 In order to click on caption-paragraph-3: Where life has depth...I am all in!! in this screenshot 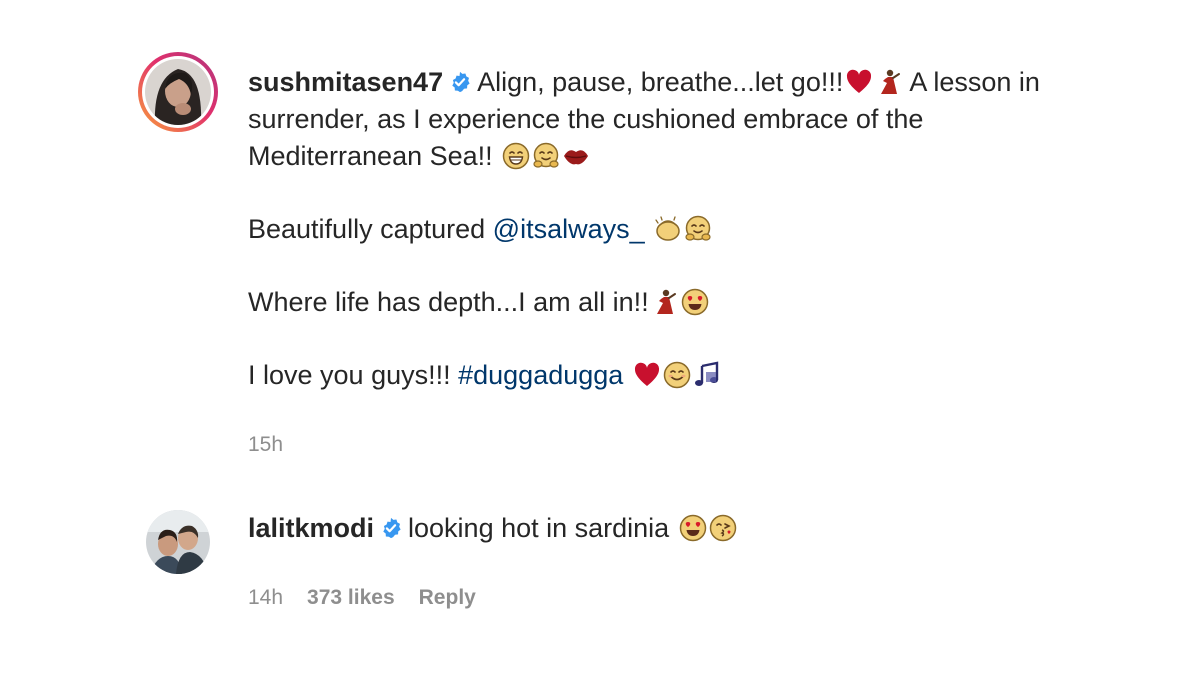, I will do `click(673, 302)`.